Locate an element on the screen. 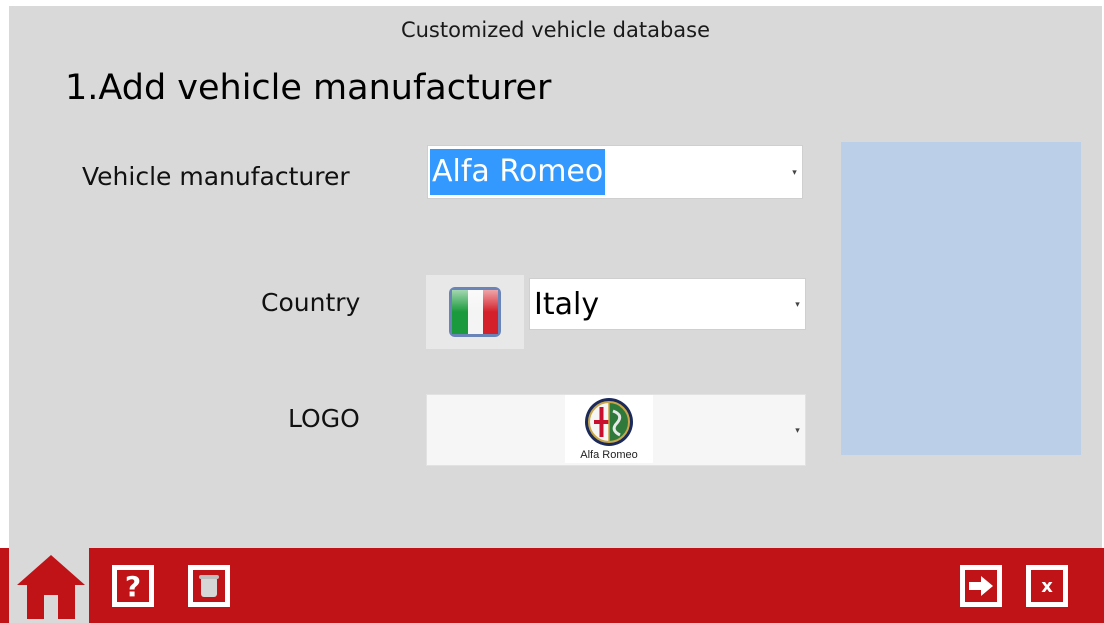  home-button is located at coordinates (49, 585).